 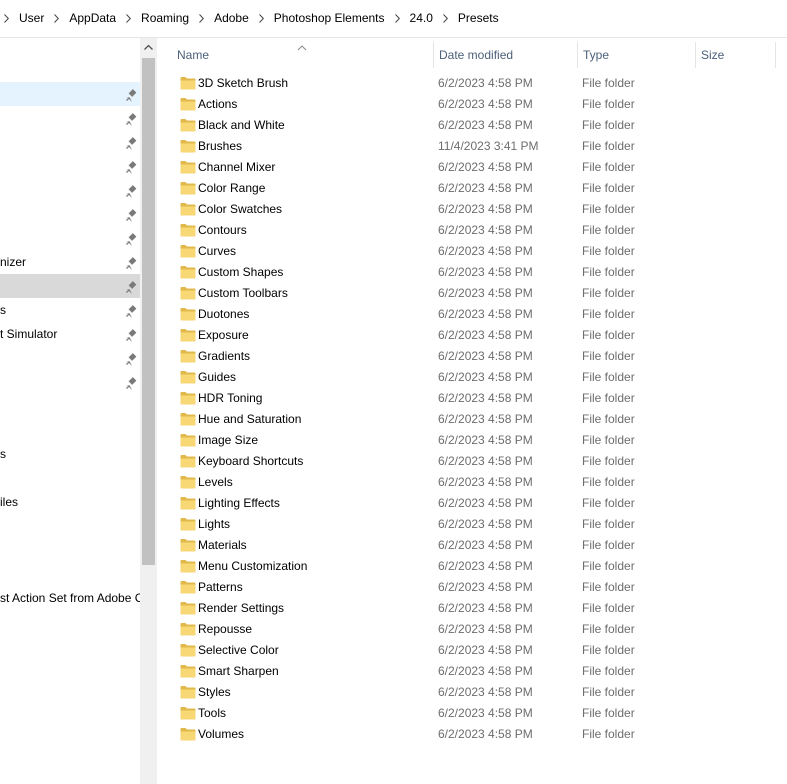 What do you see at coordinates (165, 18) in the screenshot?
I see `breadcrumb-item: Roaming` at bounding box center [165, 18].